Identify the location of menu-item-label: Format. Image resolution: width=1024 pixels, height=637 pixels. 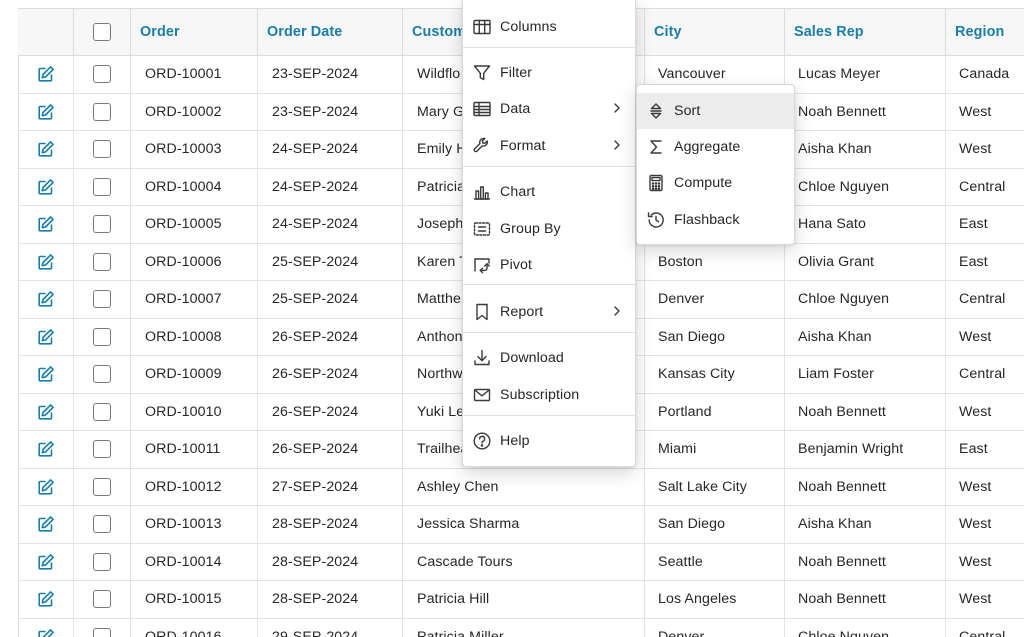
(523, 146).